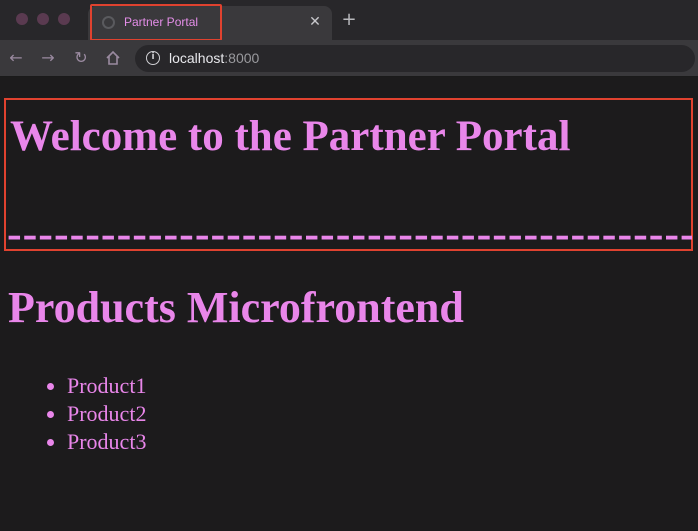  I want to click on product-label: Product2, so click(107, 413).